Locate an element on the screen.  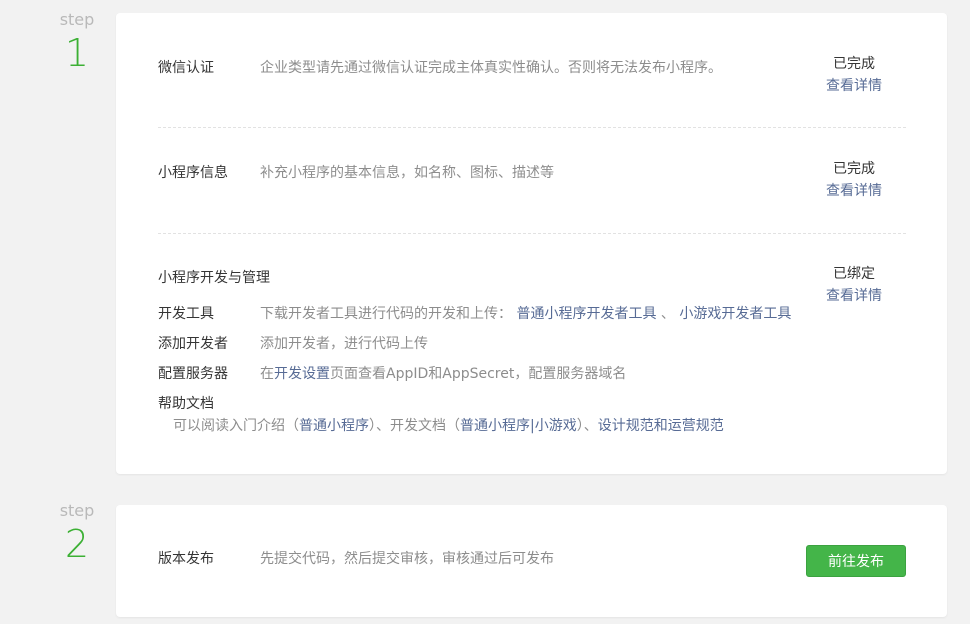
mini-info-status: 已完成 查看详情 is located at coordinates (854, 180).